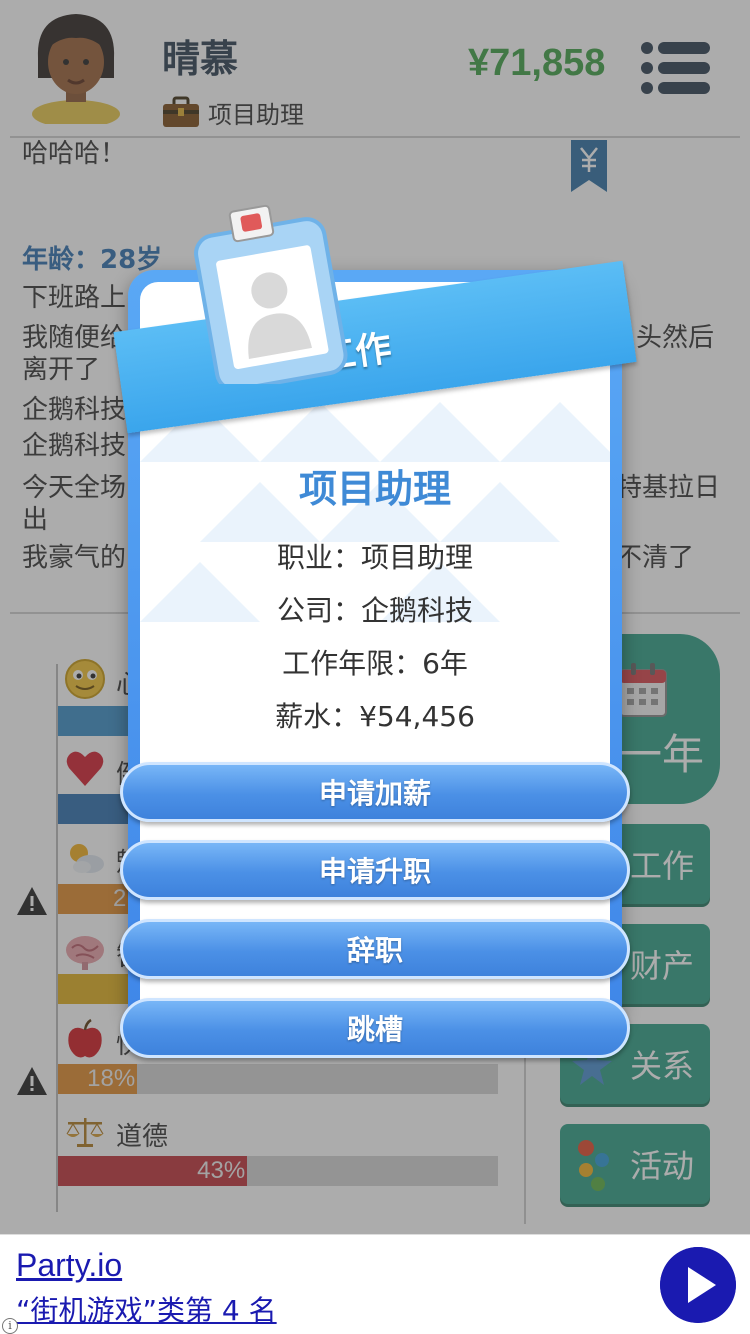 The height and width of the screenshot is (1334, 750). What do you see at coordinates (375, 663) in the screenshot?
I see `job-years: 工作年限：6年` at bounding box center [375, 663].